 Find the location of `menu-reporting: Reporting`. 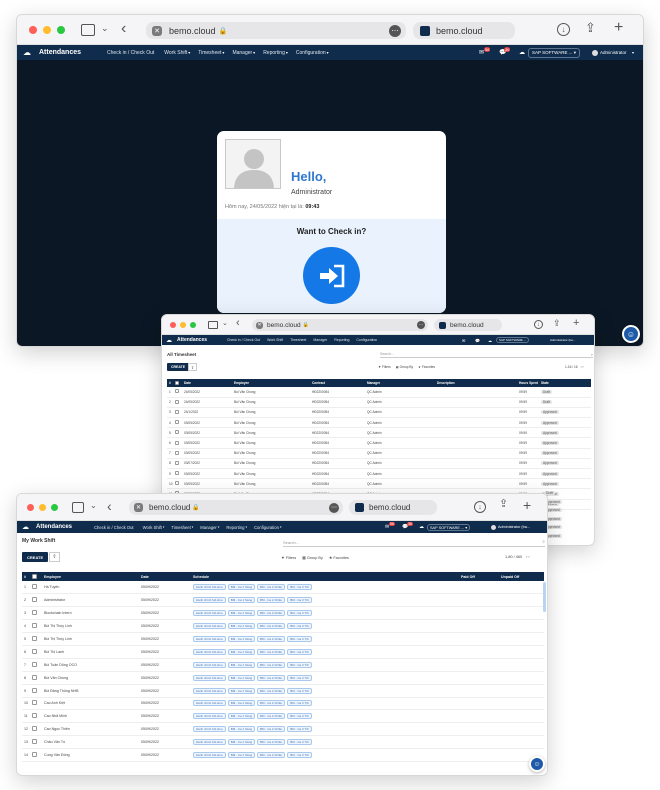

menu-reporting: Reporting is located at coordinates (274, 53).